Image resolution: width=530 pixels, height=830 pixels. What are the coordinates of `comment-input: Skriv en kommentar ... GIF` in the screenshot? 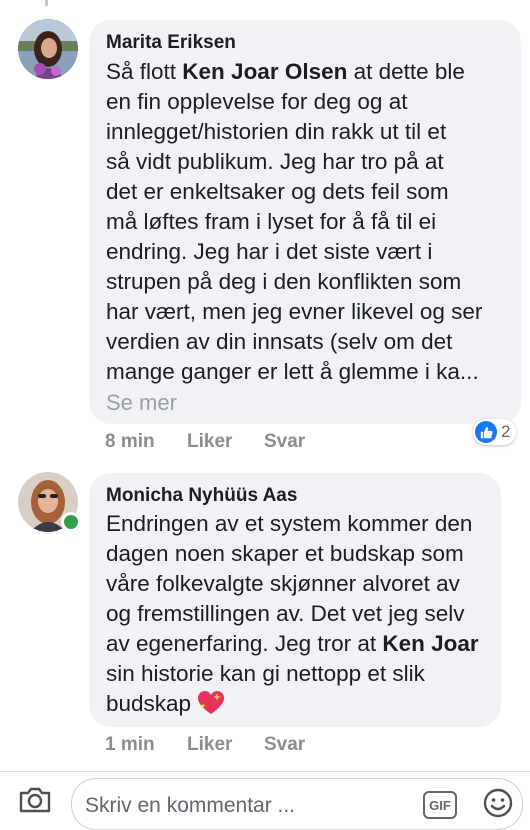 It's located at (297, 804).